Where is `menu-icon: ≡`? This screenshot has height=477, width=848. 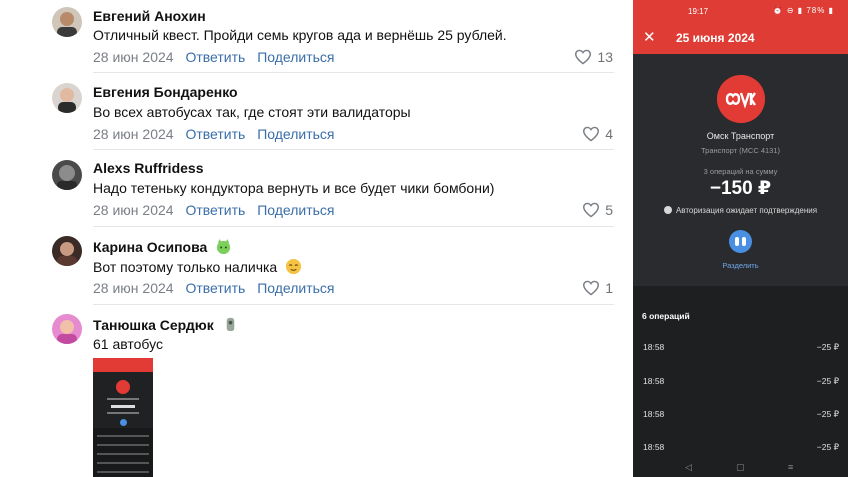
menu-icon: ≡ is located at coordinates (790, 467).